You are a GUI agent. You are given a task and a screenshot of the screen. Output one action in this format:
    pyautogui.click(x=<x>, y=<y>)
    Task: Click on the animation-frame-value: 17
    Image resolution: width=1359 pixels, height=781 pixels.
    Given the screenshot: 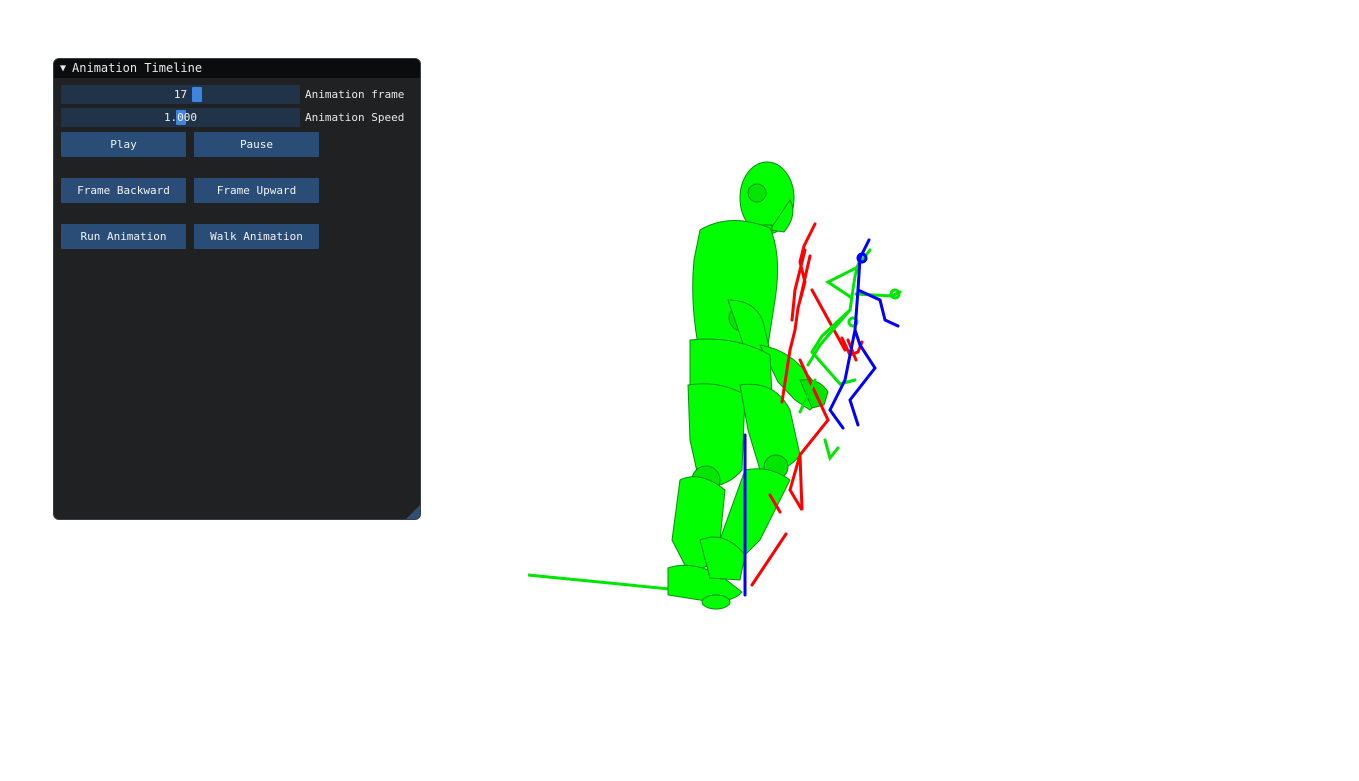 What is the action you would take?
    pyautogui.click(x=180, y=94)
    